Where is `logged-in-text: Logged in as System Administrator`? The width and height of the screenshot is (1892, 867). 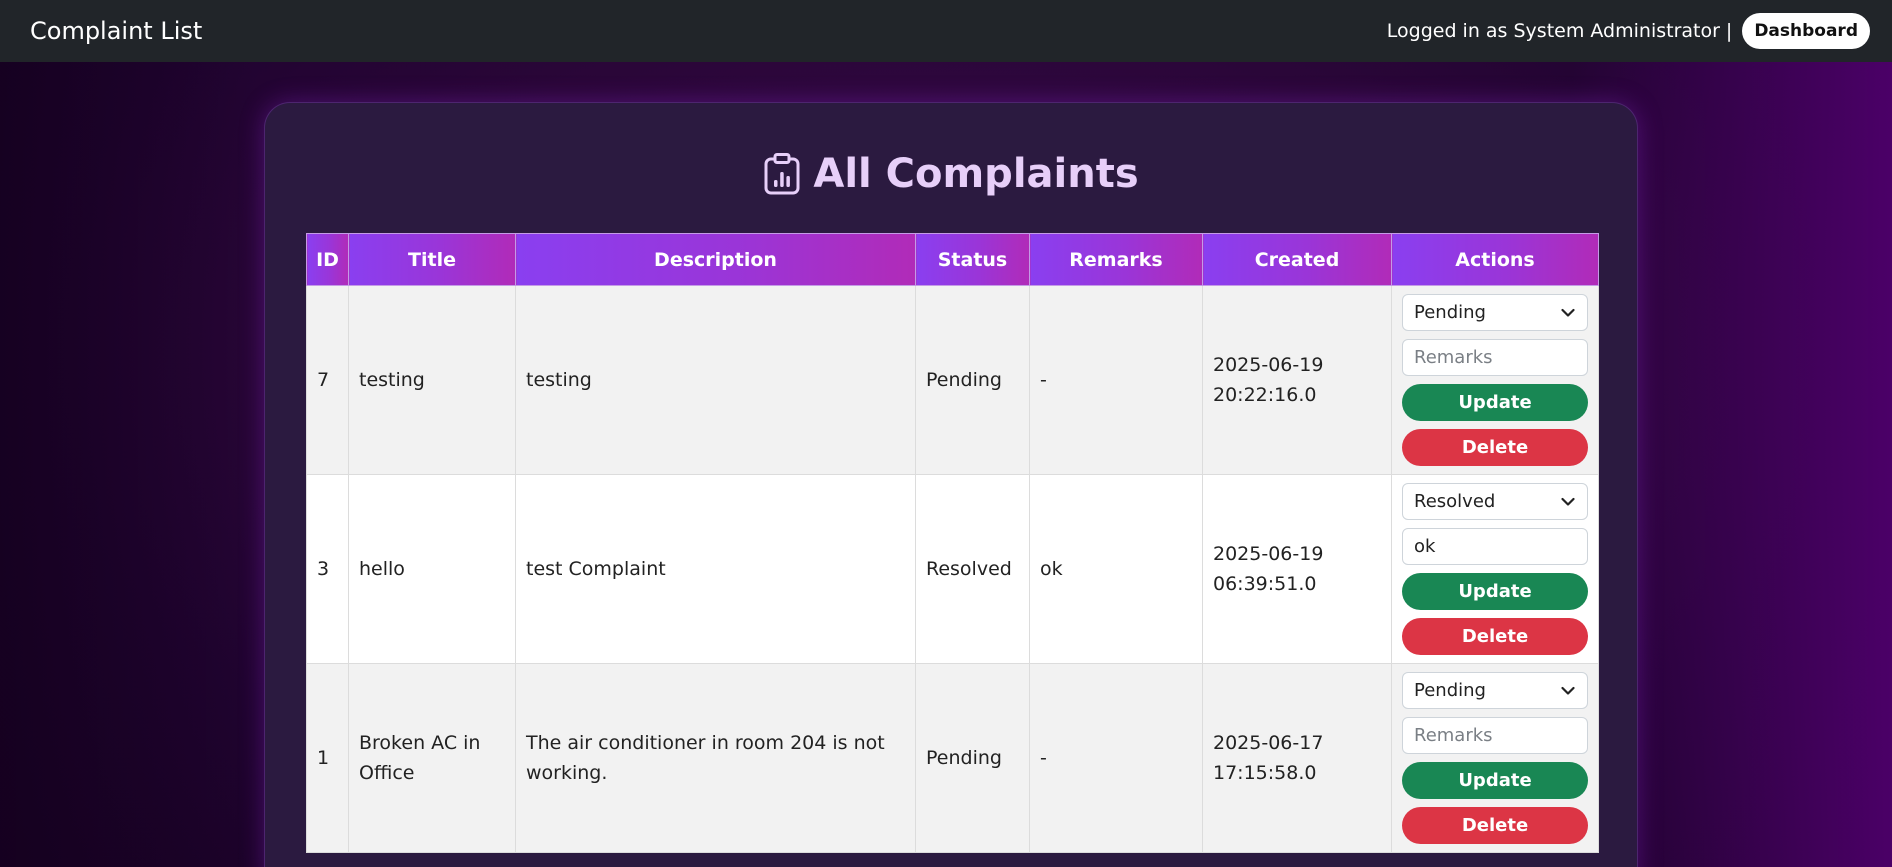 logged-in-text: Logged in as System Administrator is located at coordinates (1553, 31).